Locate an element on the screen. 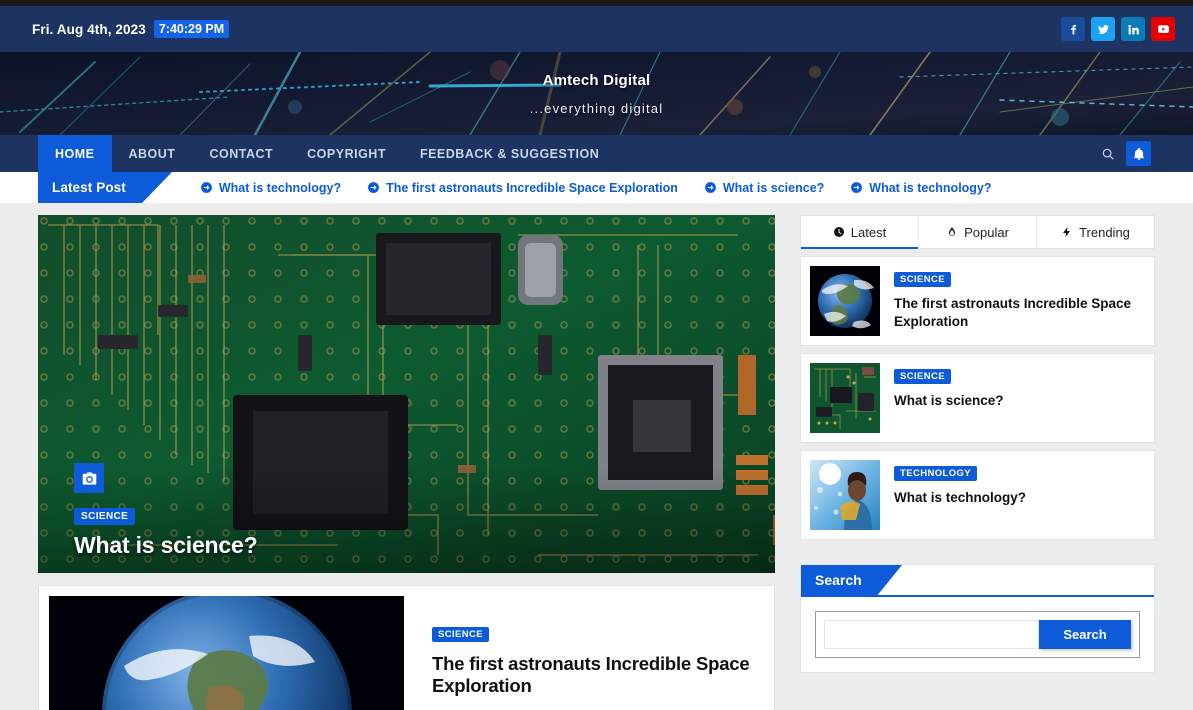 This screenshot has height=710, width=1193. tab-latest: Latest is located at coordinates (860, 232).